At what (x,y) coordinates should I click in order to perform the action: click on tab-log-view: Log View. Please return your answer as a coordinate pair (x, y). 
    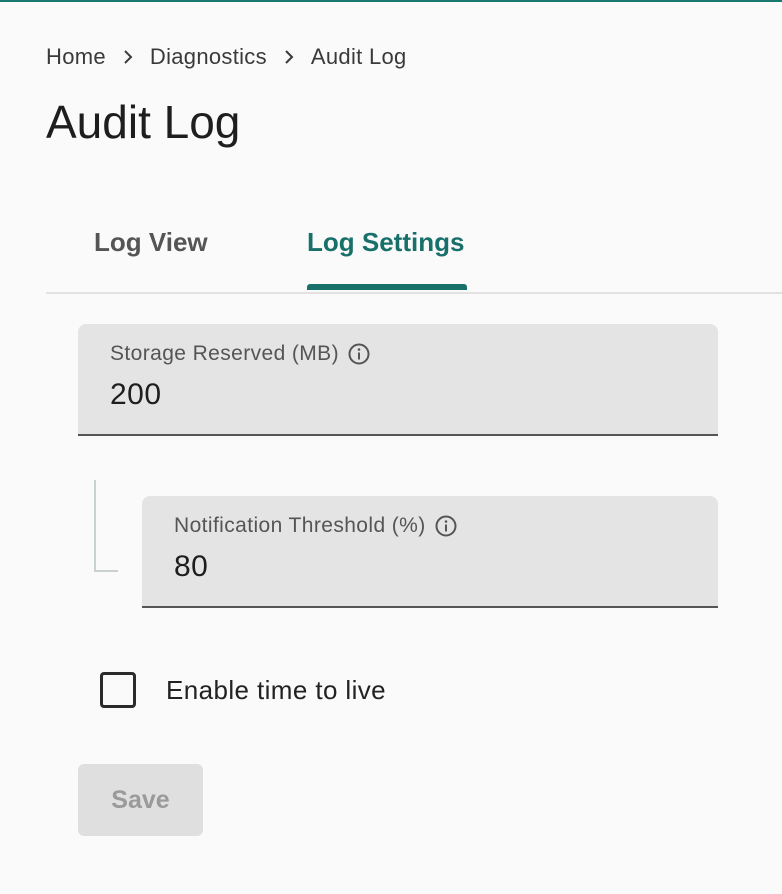
    Looking at the image, I should click on (151, 251).